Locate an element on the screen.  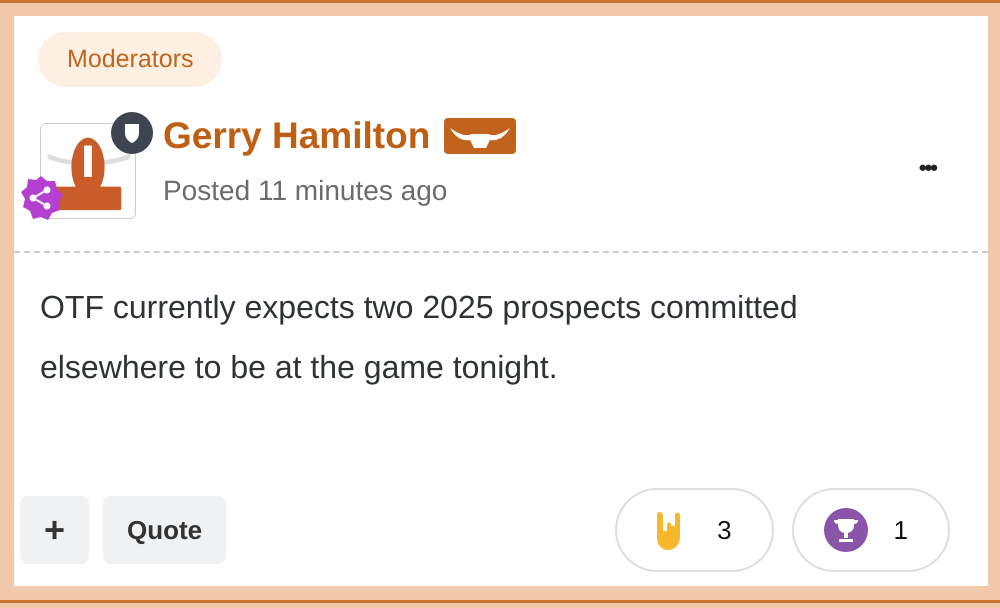
post-body: OTF currently expects two 2025 prospects committed elsewhere to be at the game tonight. is located at coordinates (419, 337).